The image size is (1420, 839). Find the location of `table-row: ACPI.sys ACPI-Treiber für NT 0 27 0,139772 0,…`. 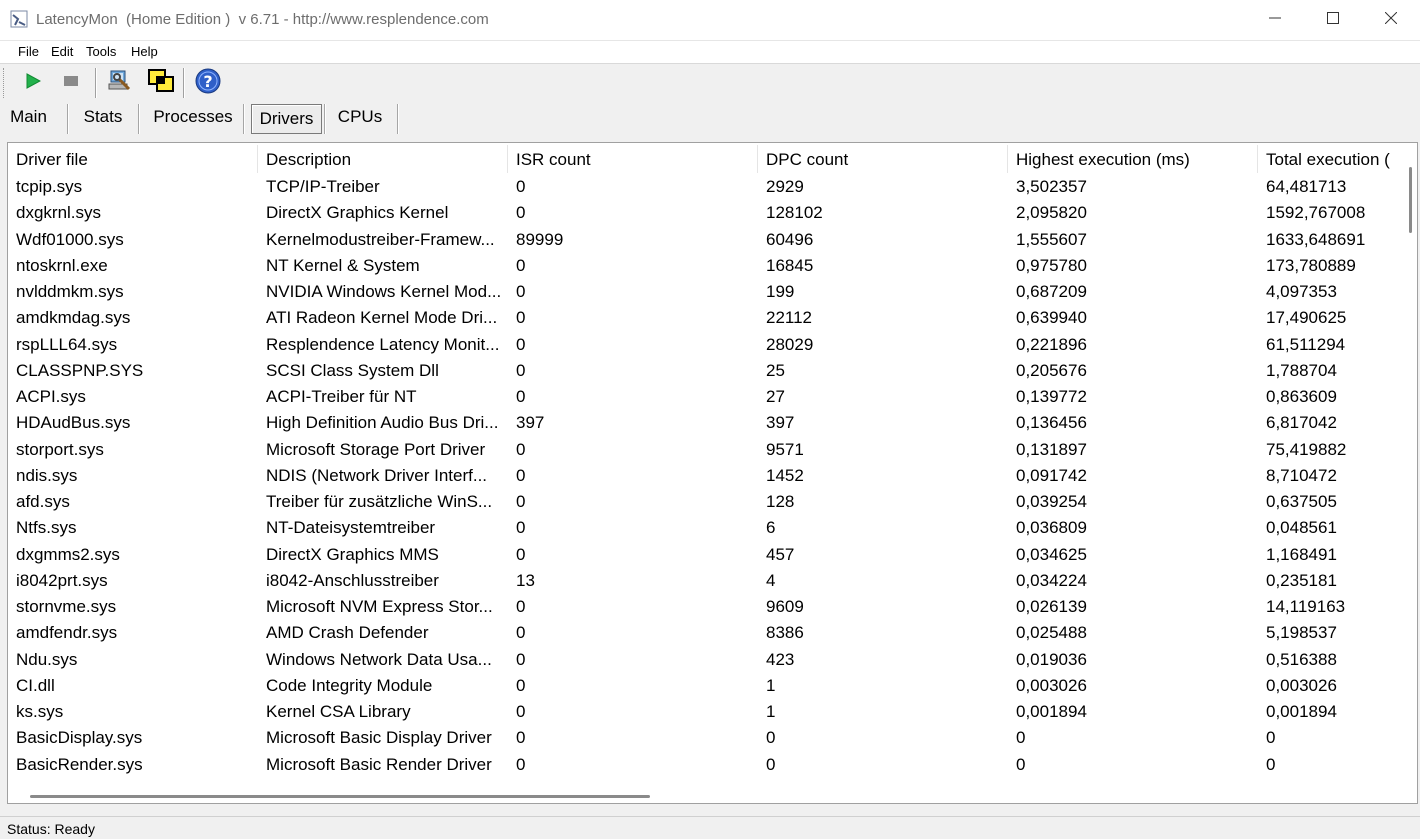

table-row: ACPI.sys ACPI-Treiber für NT 0 27 0,139772 0,… is located at coordinates (700, 397).